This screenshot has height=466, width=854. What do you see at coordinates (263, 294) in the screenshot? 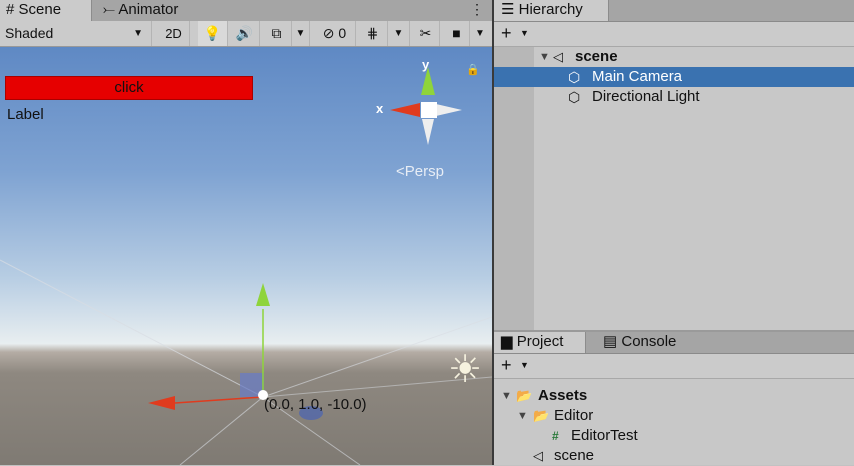
I see `y-axis-arrow` at bounding box center [263, 294].